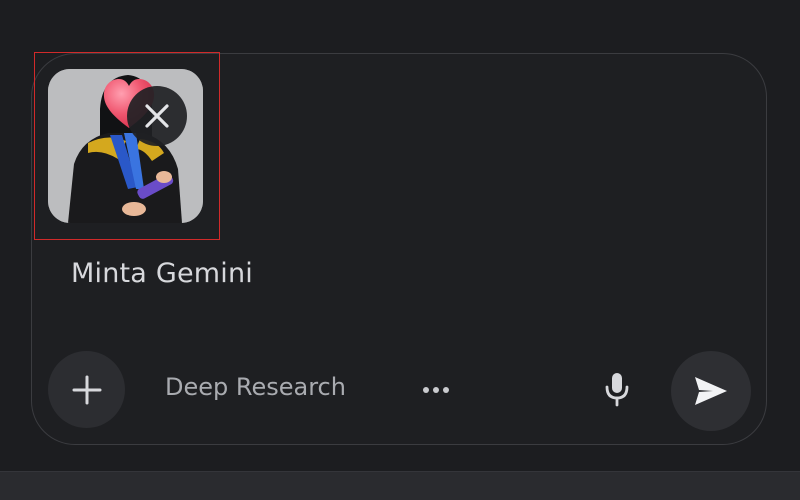 Image resolution: width=800 pixels, height=500 pixels. What do you see at coordinates (255, 387) in the screenshot?
I see `deep-research-button: Deep Research` at bounding box center [255, 387].